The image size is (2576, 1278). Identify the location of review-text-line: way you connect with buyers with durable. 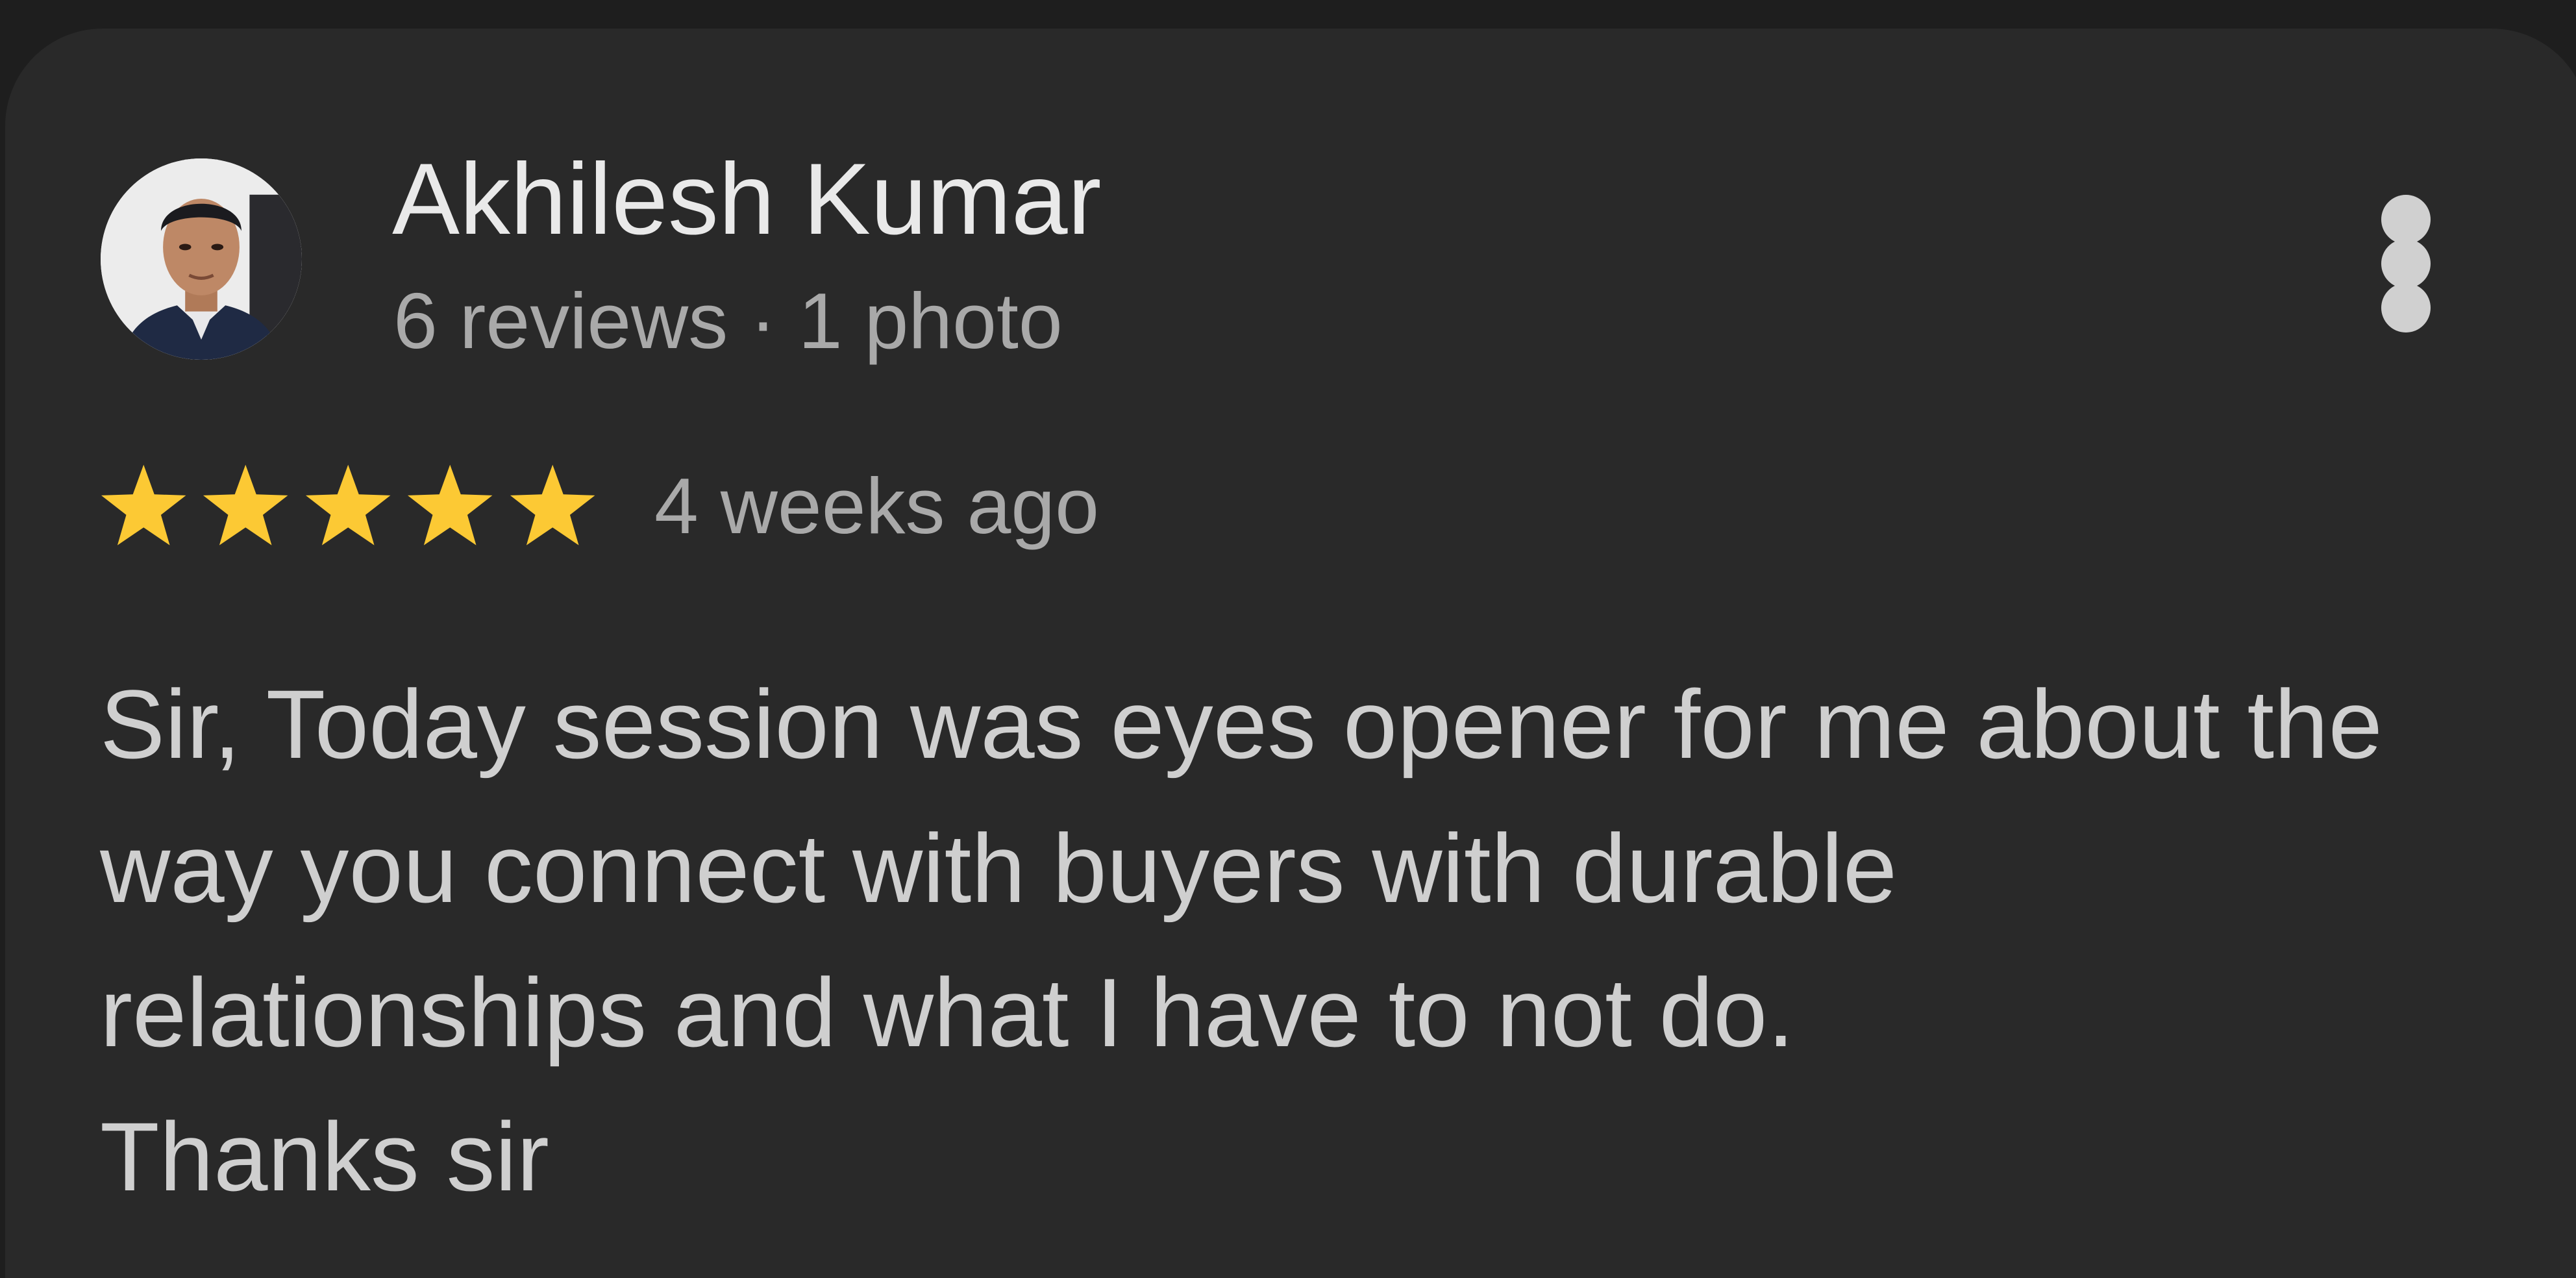
(999, 868).